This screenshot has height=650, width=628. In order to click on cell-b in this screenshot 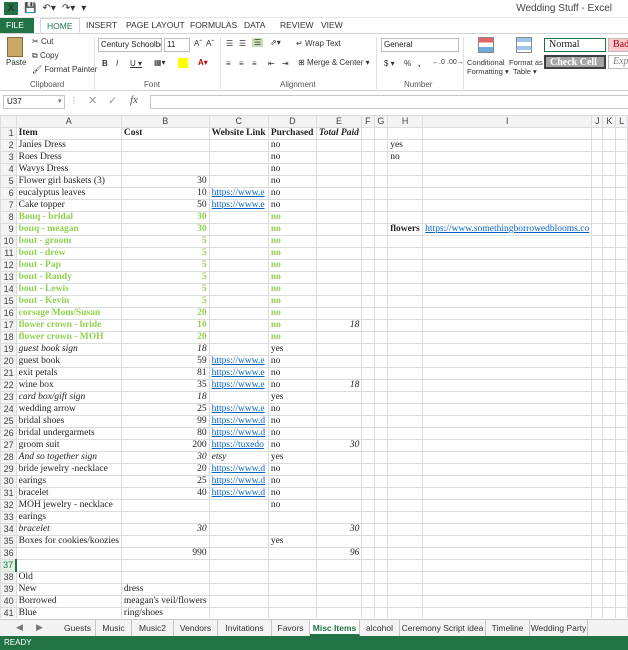, I will do `click(165, 541)`.